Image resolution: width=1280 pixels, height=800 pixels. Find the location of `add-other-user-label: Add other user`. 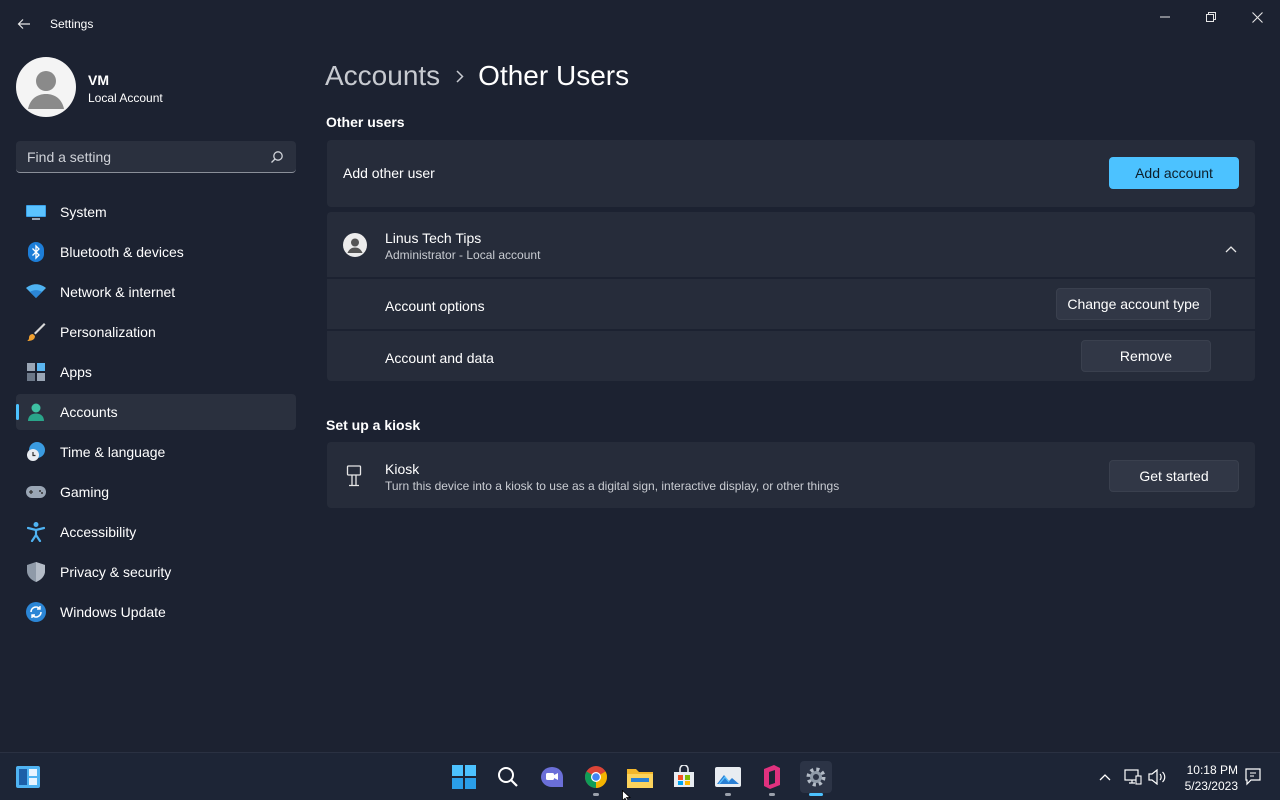

add-other-user-label: Add other user is located at coordinates (389, 173).